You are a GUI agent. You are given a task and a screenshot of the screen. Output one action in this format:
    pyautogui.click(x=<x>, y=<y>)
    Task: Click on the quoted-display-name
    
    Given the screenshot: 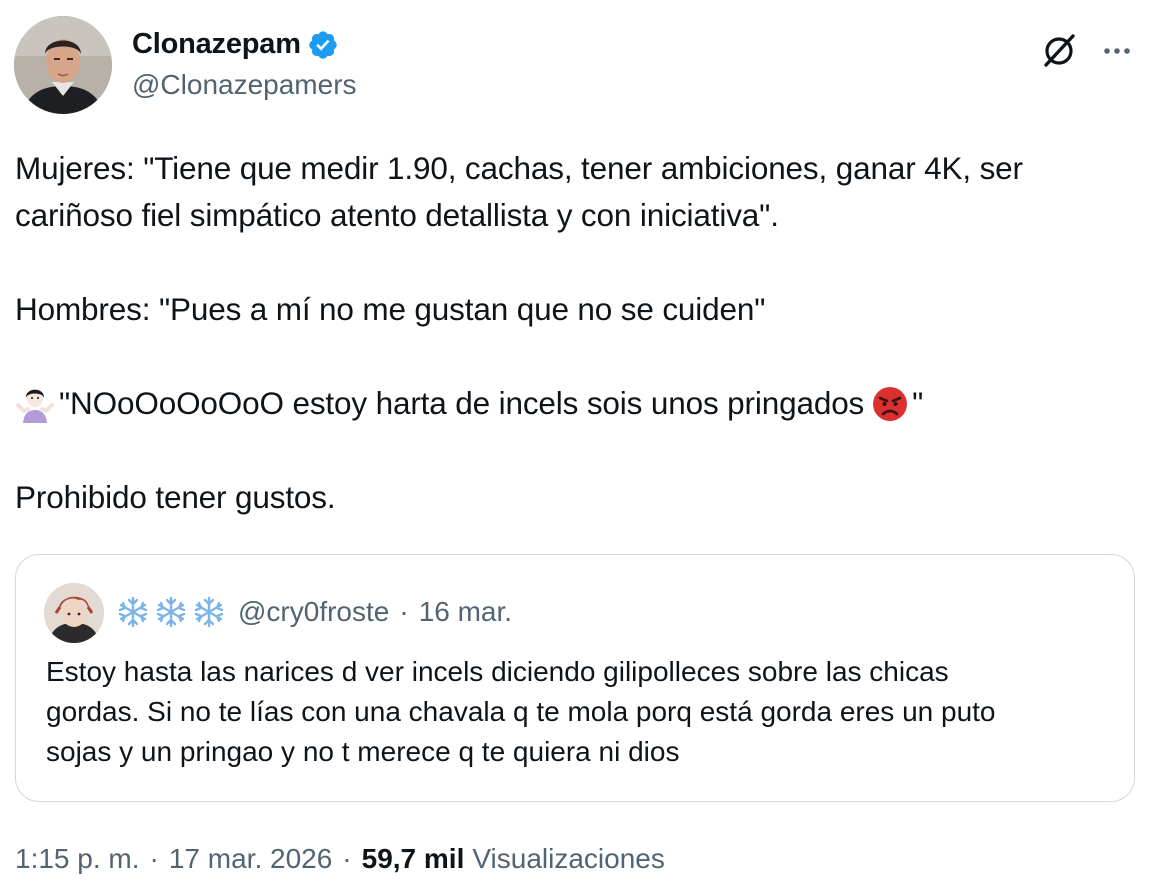 What is the action you would take?
    pyautogui.click(x=171, y=612)
    